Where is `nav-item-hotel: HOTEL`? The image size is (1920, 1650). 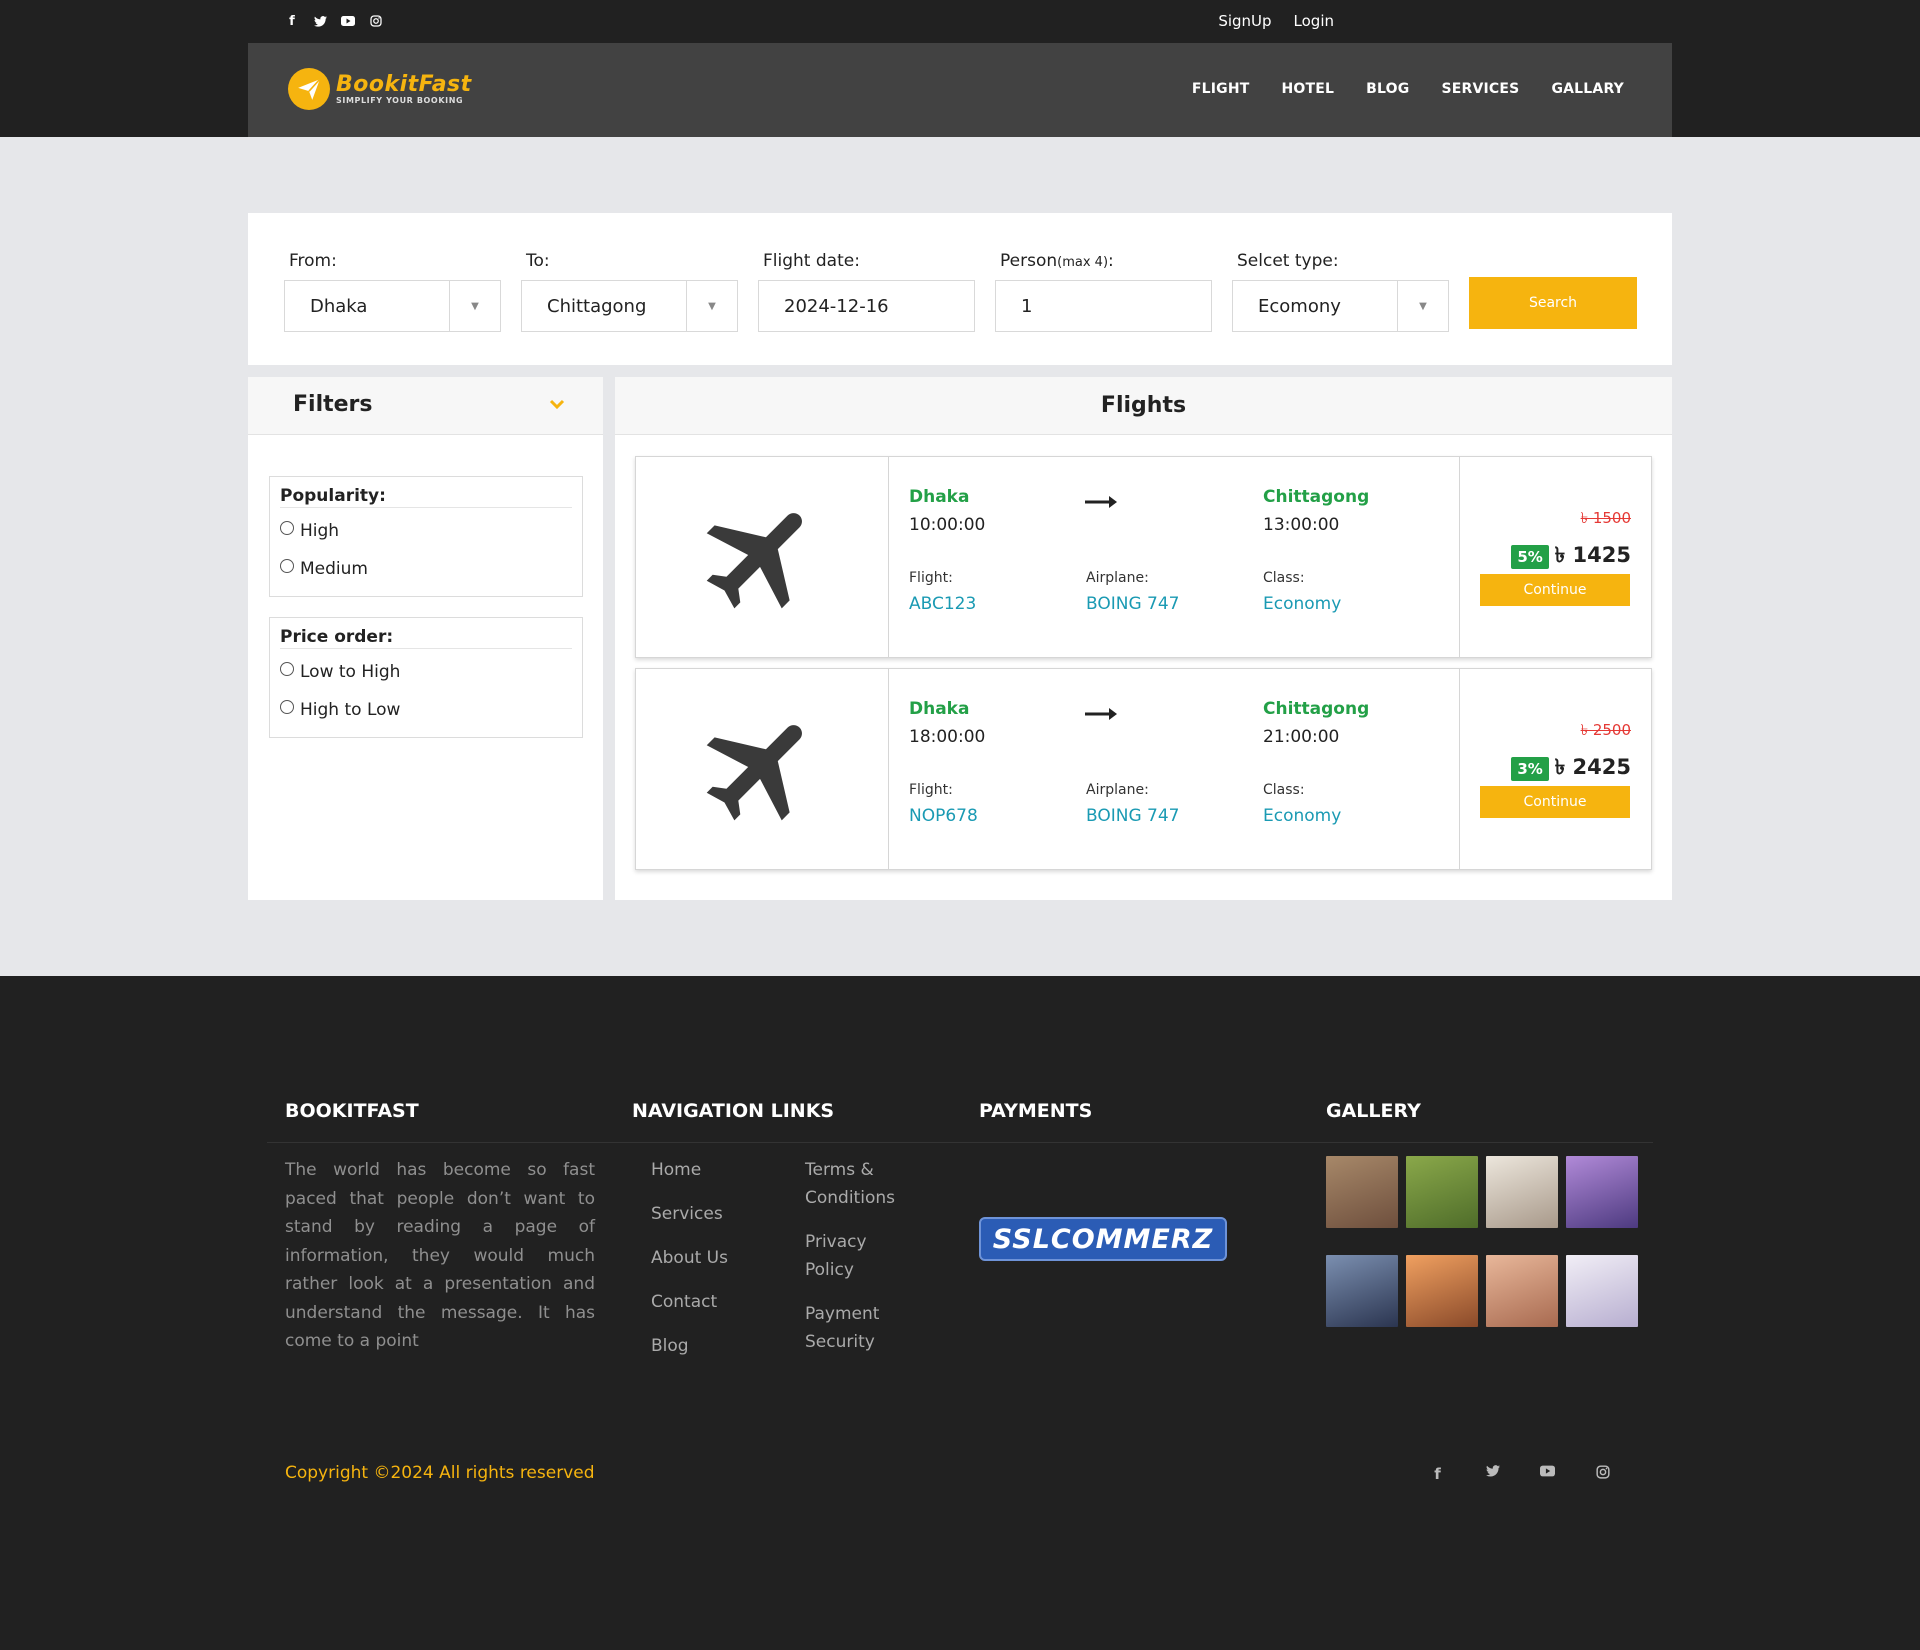 nav-item-hotel: HOTEL is located at coordinates (1307, 89).